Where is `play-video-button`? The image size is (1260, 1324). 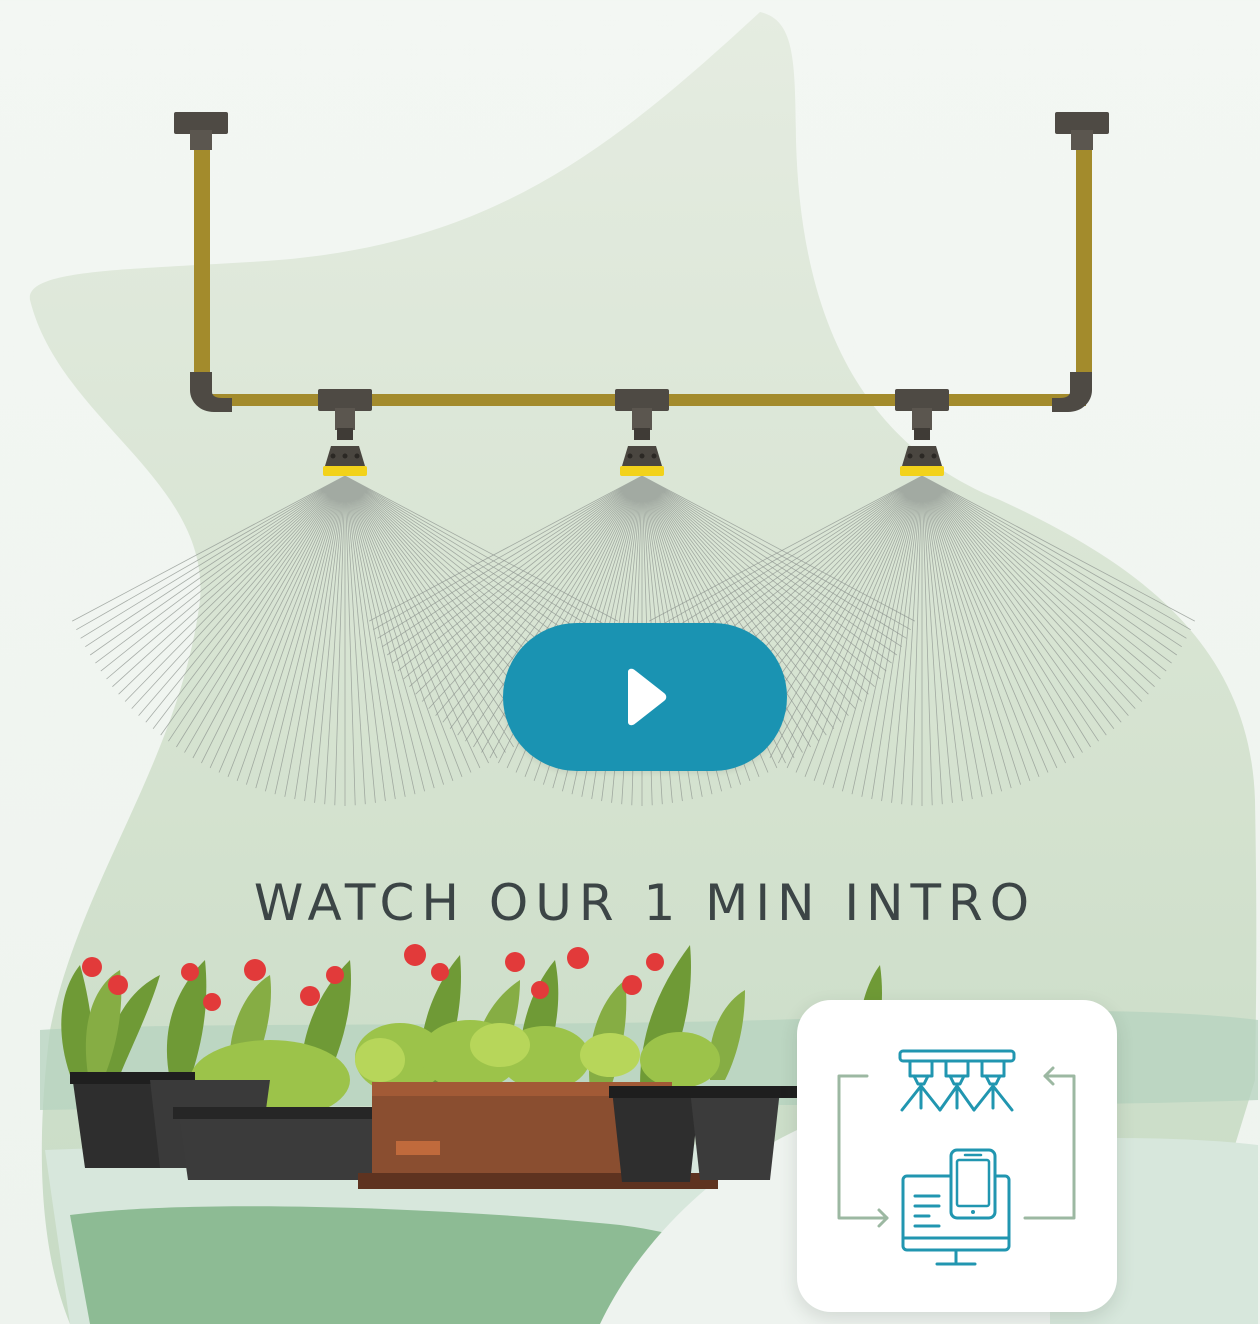 play-video-button is located at coordinates (645, 697).